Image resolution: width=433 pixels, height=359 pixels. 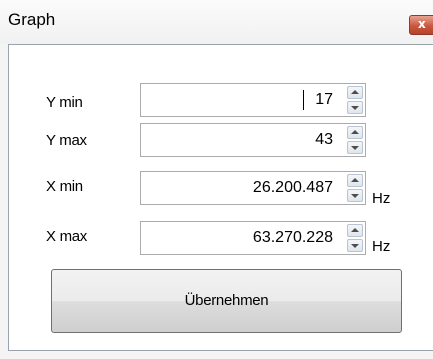 What do you see at coordinates (66, 140) in the screenshot?
I see `ymax-label: Y max` at bounding box center [66, 140].